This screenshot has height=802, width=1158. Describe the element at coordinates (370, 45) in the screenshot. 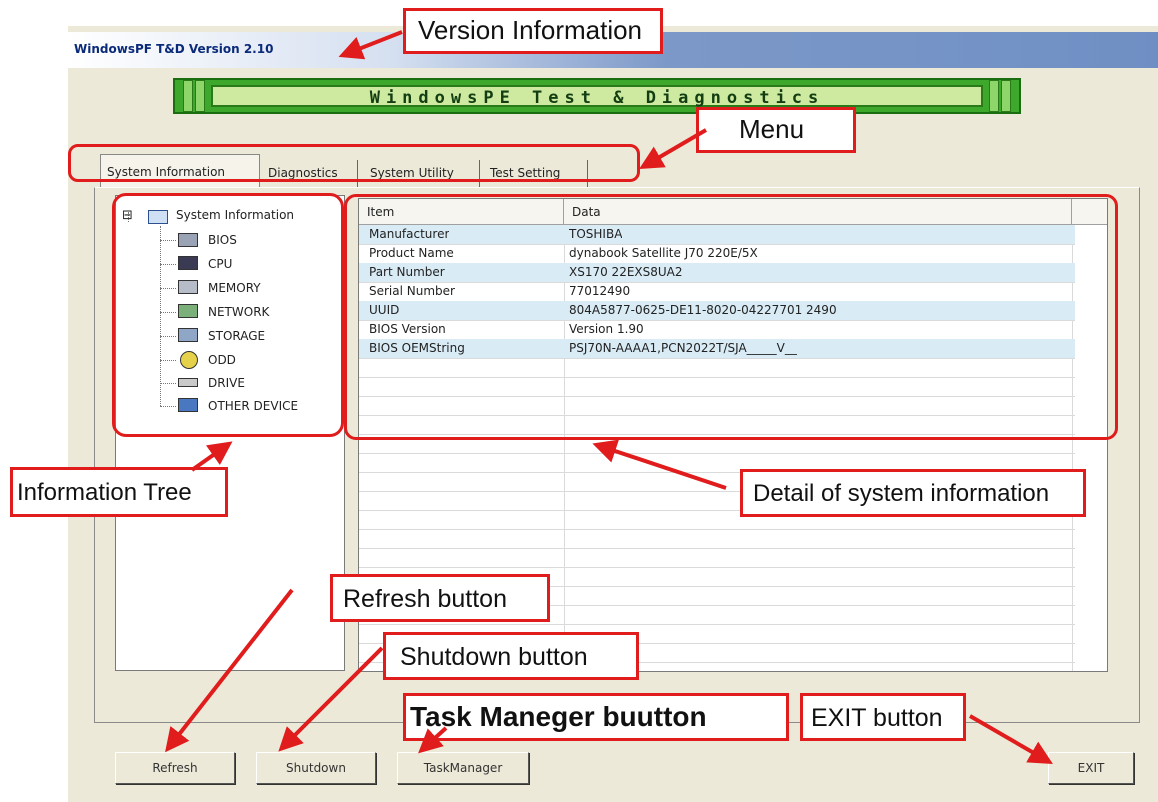

I see `version-arrow` at that location.